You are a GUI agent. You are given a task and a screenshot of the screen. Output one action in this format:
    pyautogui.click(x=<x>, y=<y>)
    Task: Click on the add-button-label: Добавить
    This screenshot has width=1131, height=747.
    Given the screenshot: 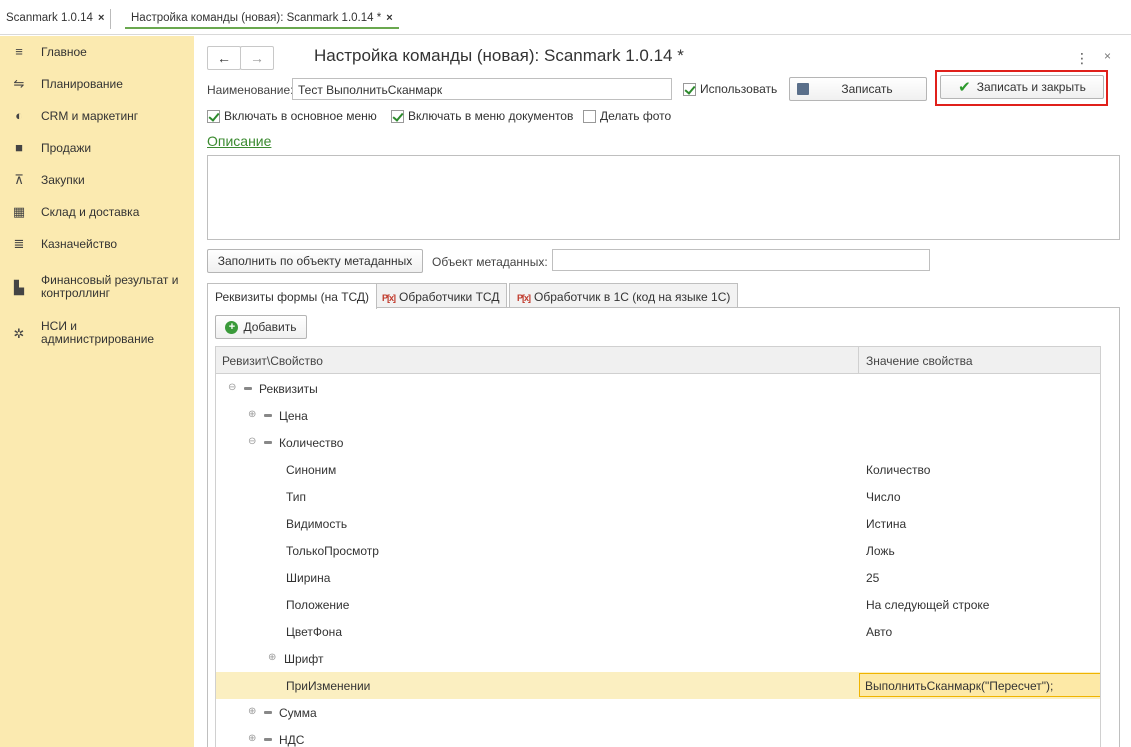 What is the action you would take?
    pyautogui.click(x=270, y=327)
    